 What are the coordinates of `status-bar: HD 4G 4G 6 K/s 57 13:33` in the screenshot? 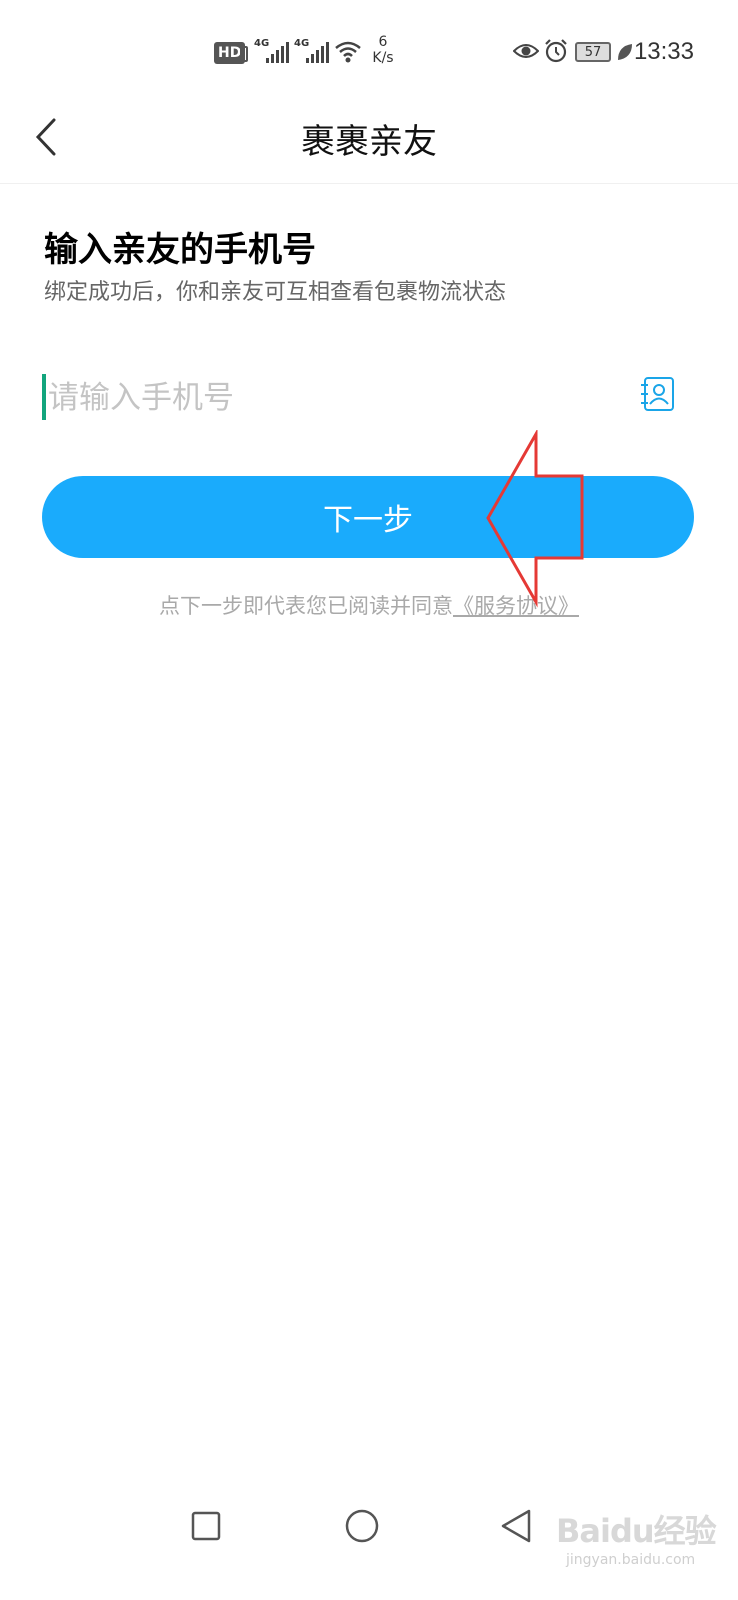 It's located at (369, 50).